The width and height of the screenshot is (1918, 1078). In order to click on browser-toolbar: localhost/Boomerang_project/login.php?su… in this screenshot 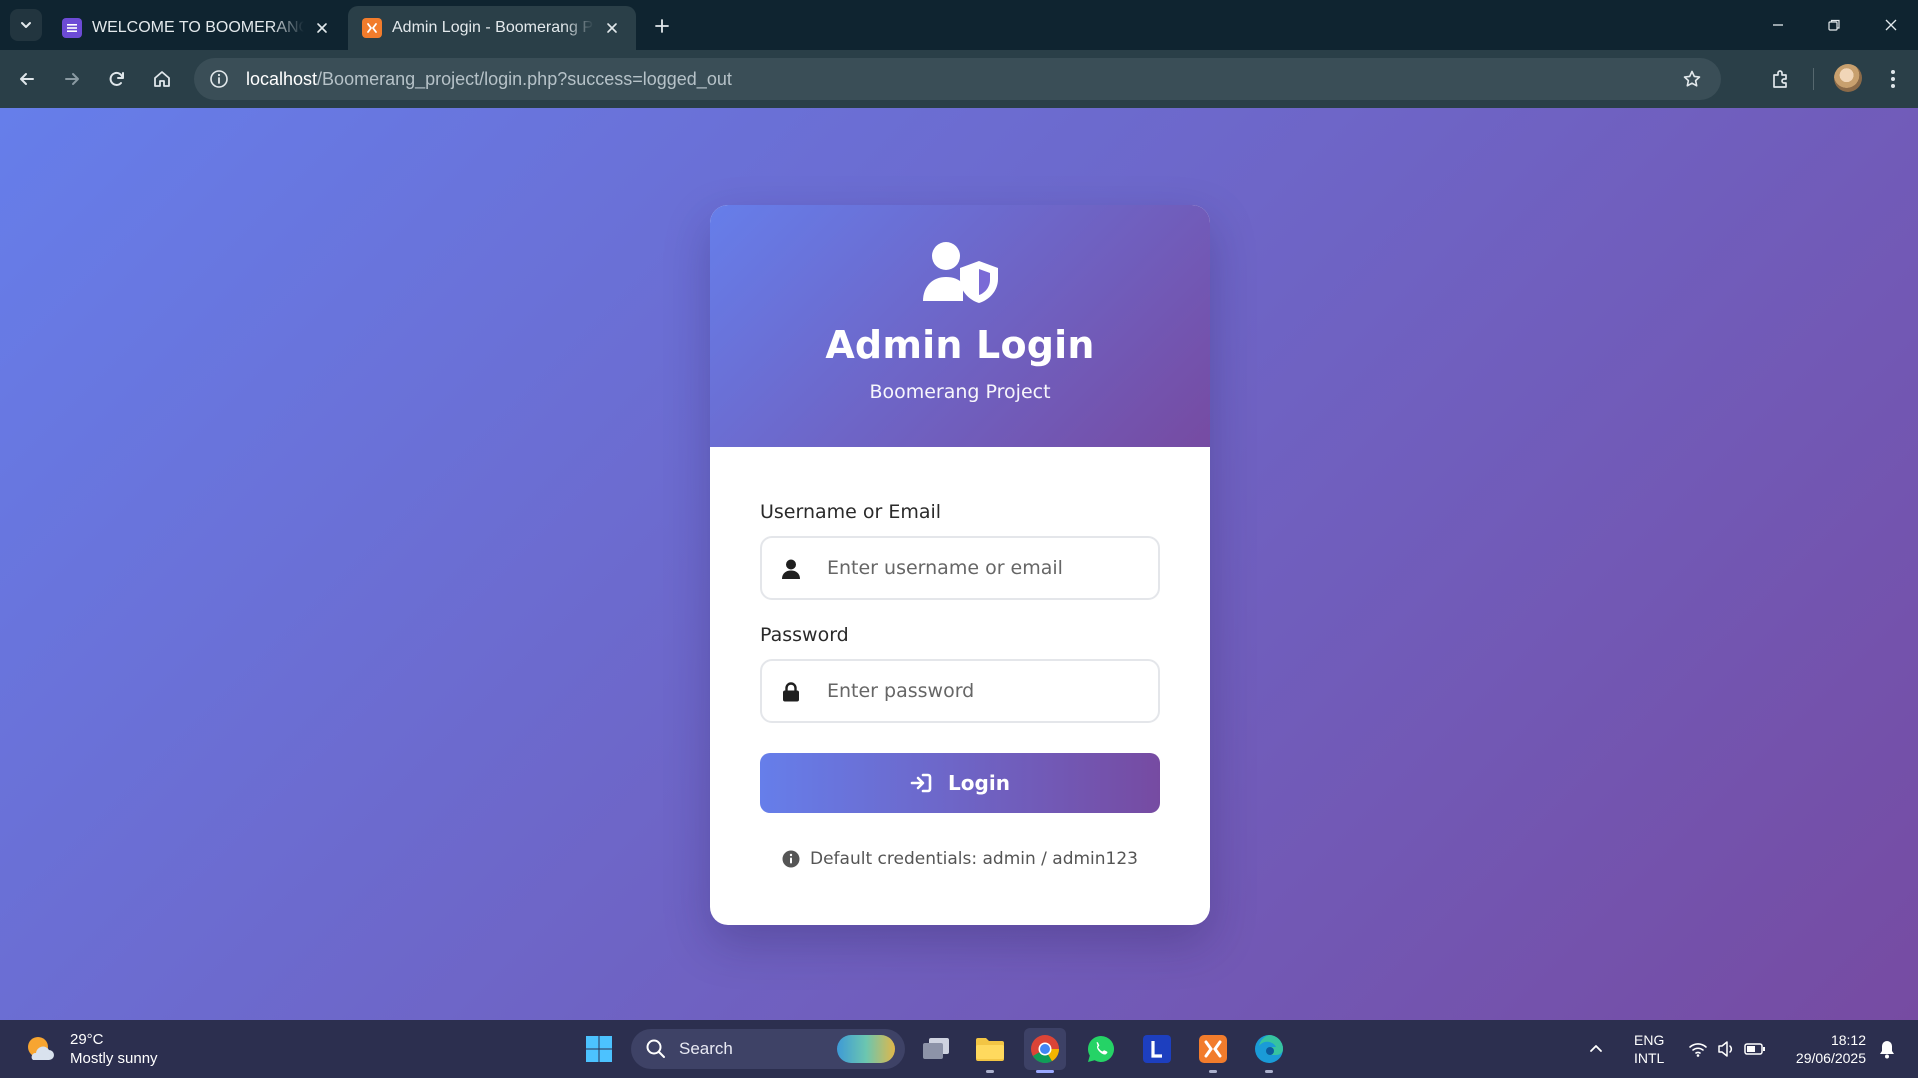, I will do `click(959, 79)`.